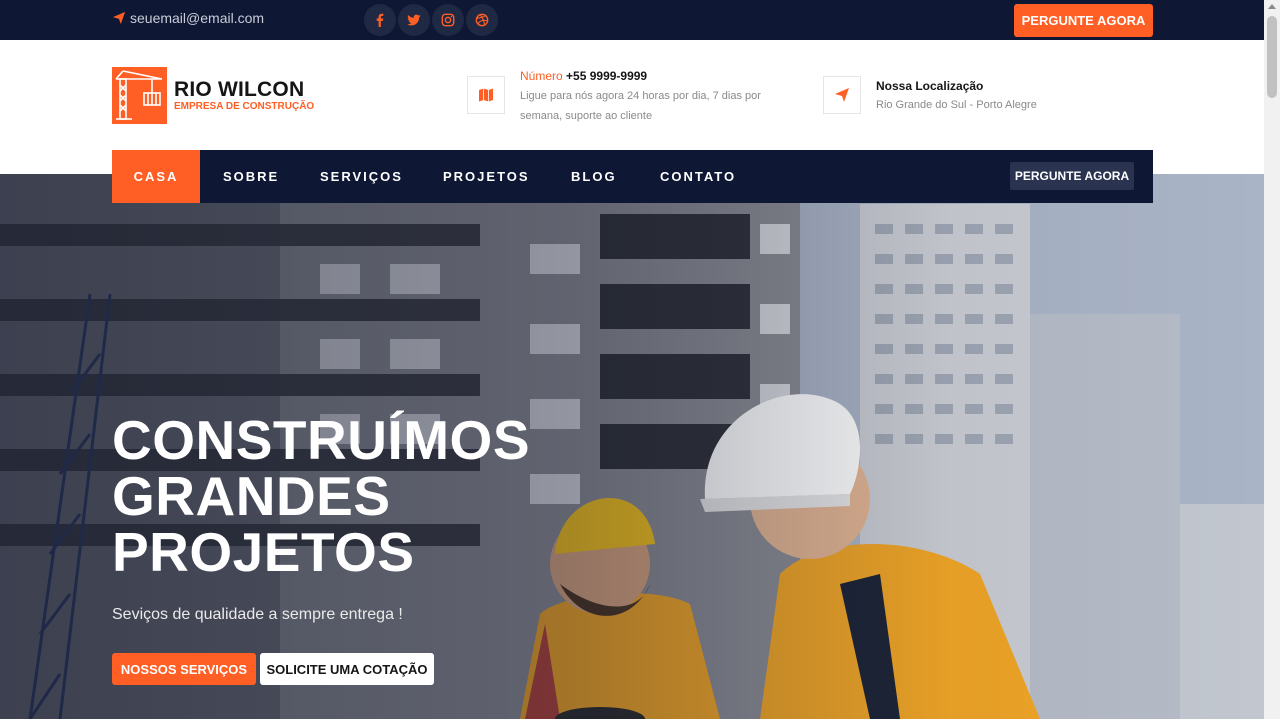 This screenshot has height=719, width=1280. Describe the element at coordinates (1272, 57) in the screenshot. I see `scrollbar-thumb` at that location.